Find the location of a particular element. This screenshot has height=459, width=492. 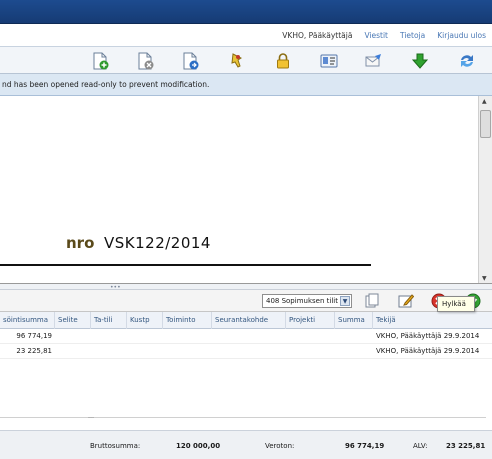

grid-toolbar: 408 Sopimuksen tilit ▼ is located at coordinates (246, 301).